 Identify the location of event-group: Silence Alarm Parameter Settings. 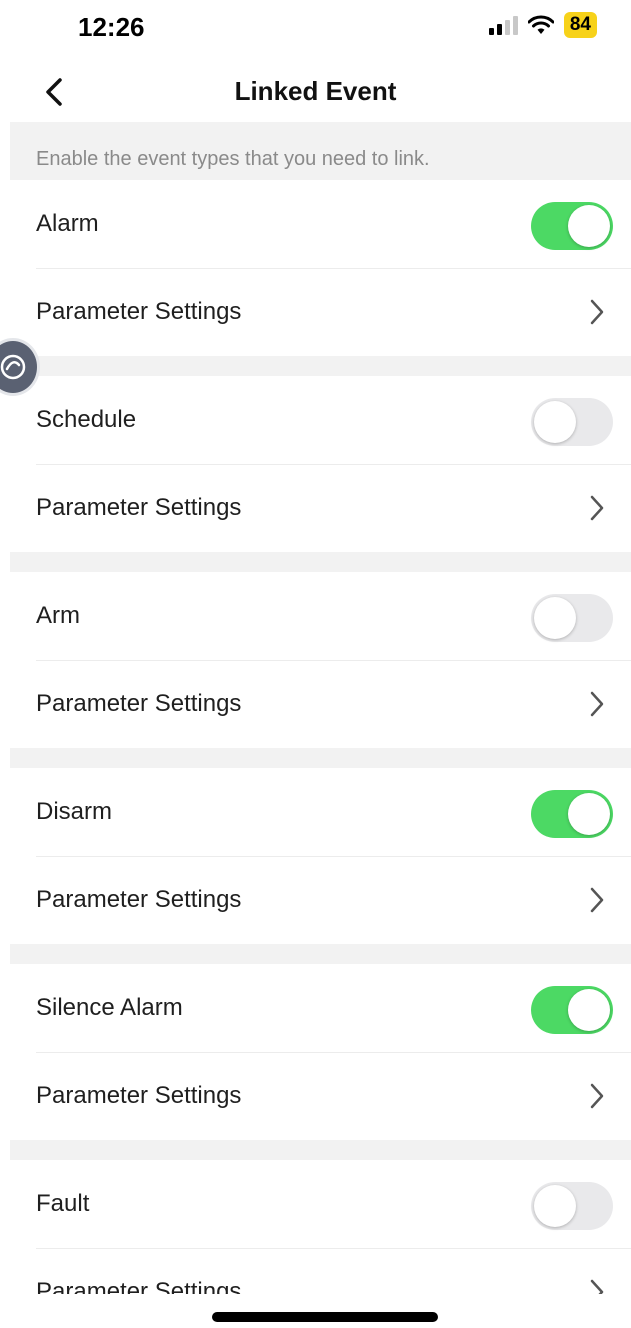
(320, 1052).